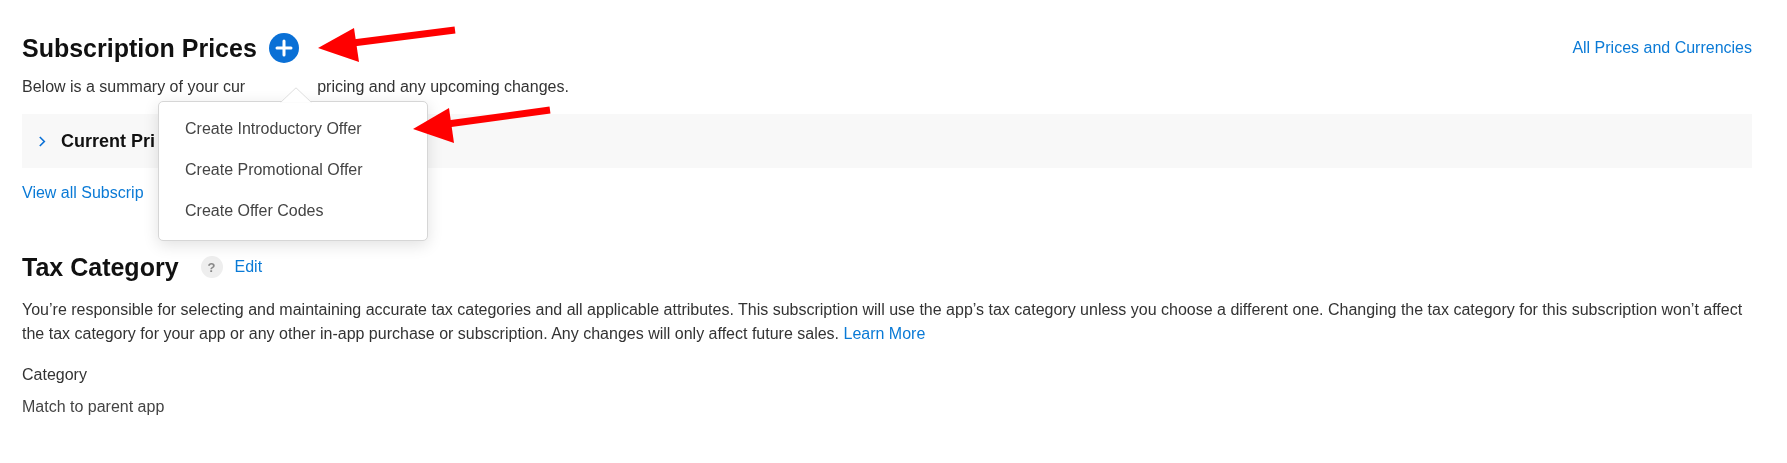 The image size is (1787, 463). What do you see at coordinates (883, 322) in the screenshot?
I see `tax-description: You’re responsible for selecting and maintaining accurate tax categories and all applicable attributes. This subscription will use the app’s tax category unless you choose a different one. Changing the tax category for this subscription won’t affect the tax category for your app or any other in-app purchase or subscription. Any changes will only affect future sales. Learn More` at bounding box center [883, 322].